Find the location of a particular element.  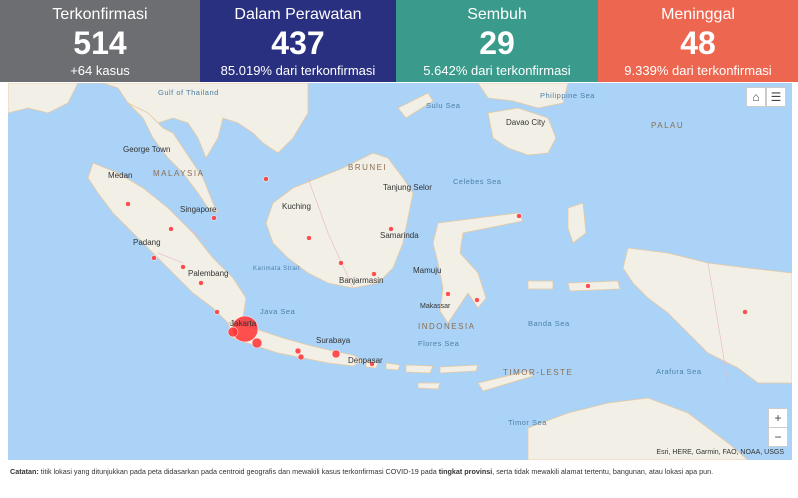

marker-south-sumatra is located at coordinates (201, 283).